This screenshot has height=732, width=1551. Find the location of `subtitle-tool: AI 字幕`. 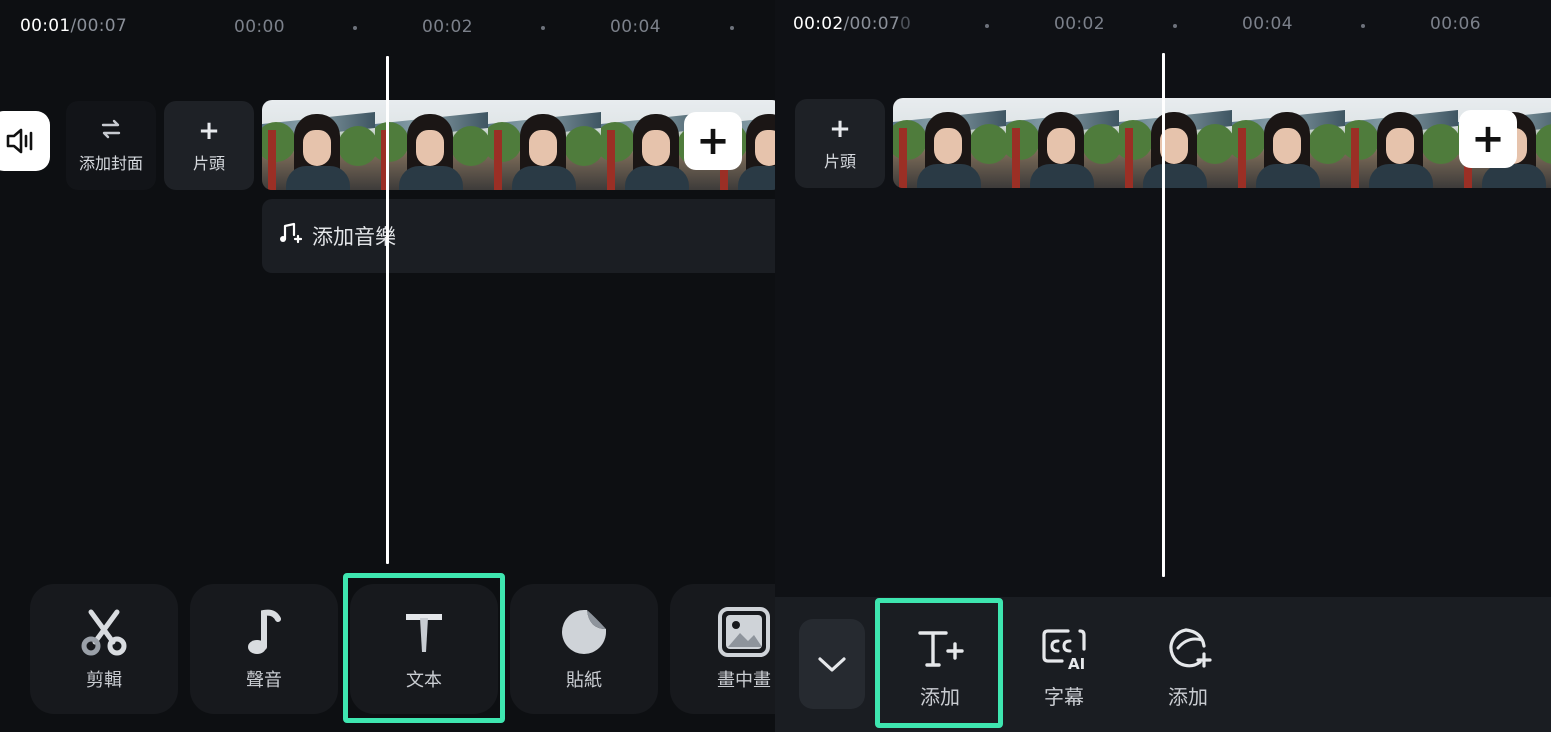

subtitle-tool: AI 字幕 is located at coordinates (1064, 667).